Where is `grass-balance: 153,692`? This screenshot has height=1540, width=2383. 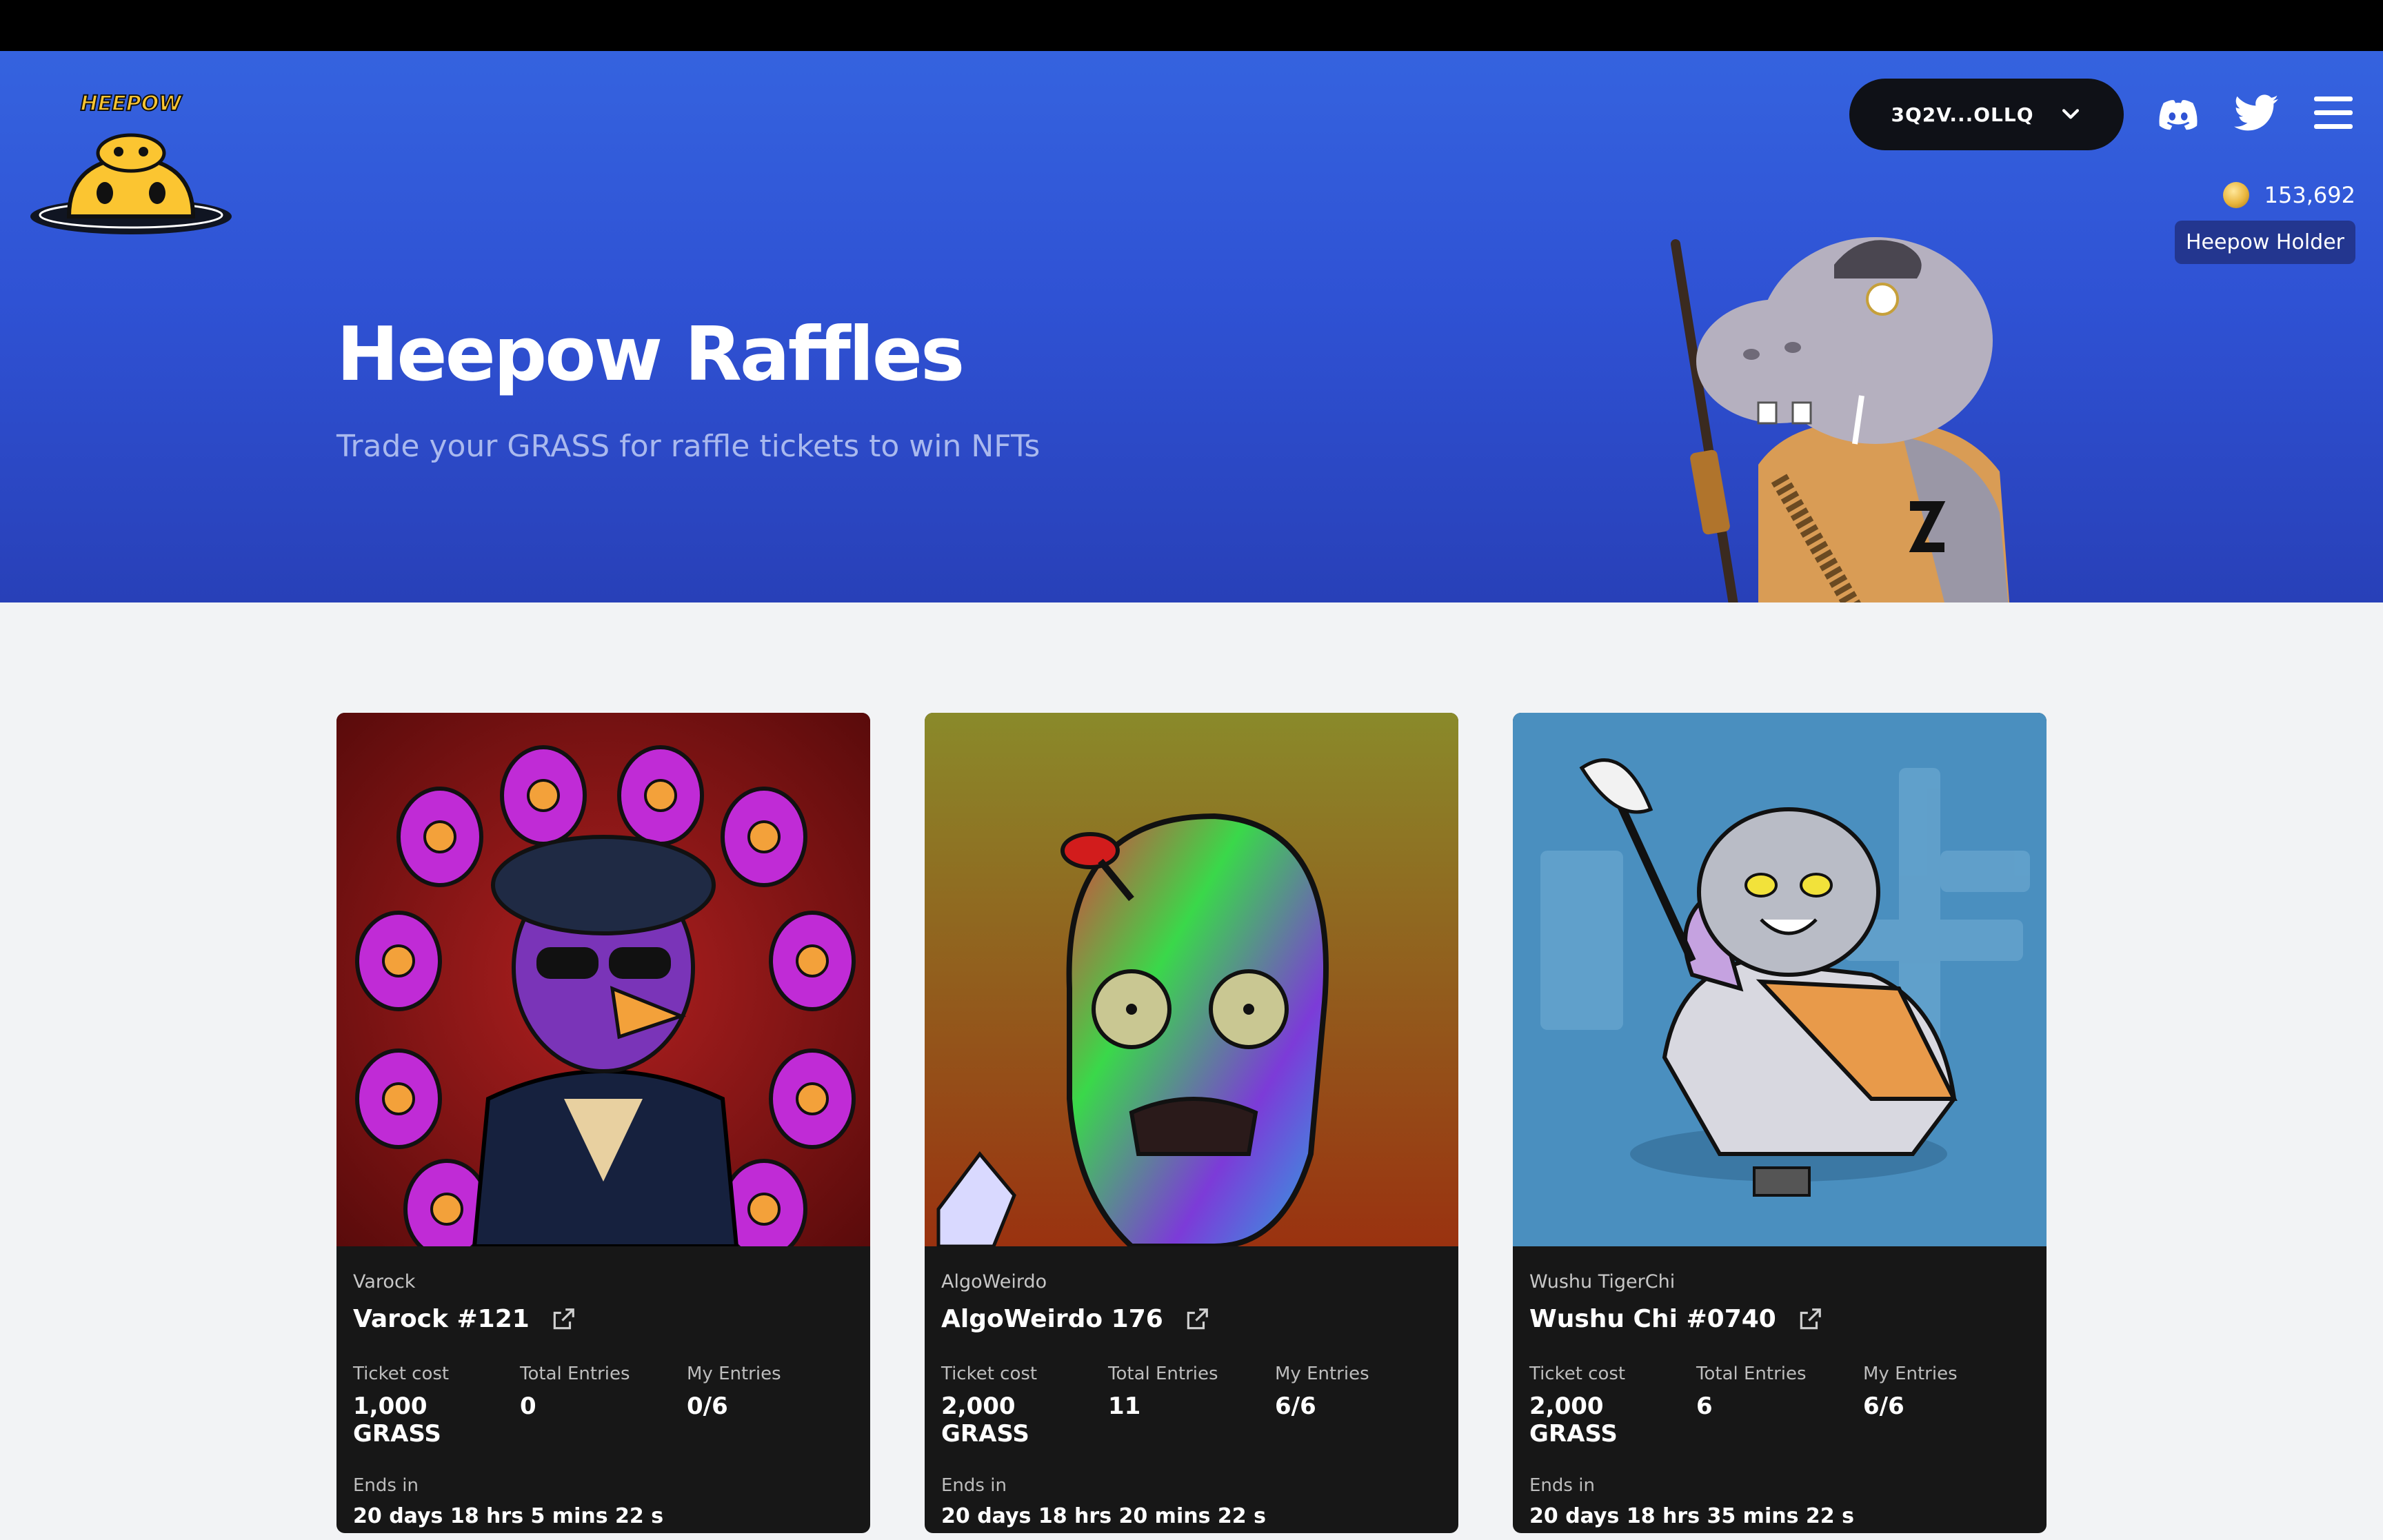
grass-balance: 153,692 is located at coordinates (2288, 195).